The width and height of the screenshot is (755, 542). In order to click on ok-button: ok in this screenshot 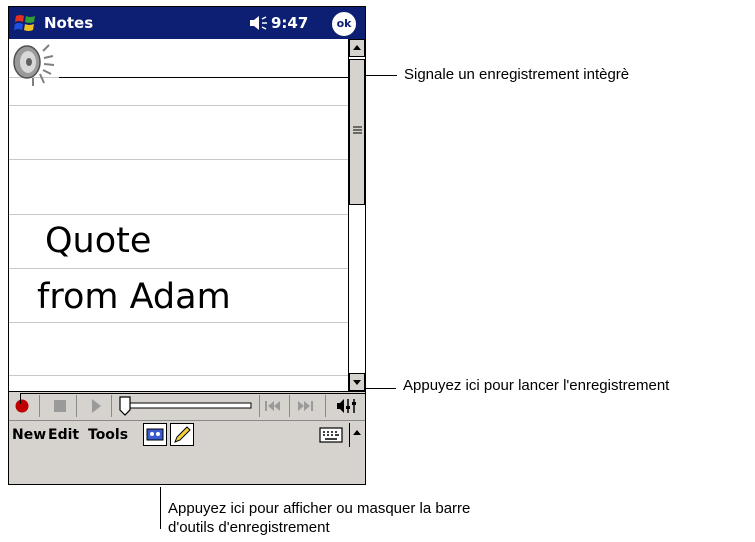, I will do `click(344, 24)`.